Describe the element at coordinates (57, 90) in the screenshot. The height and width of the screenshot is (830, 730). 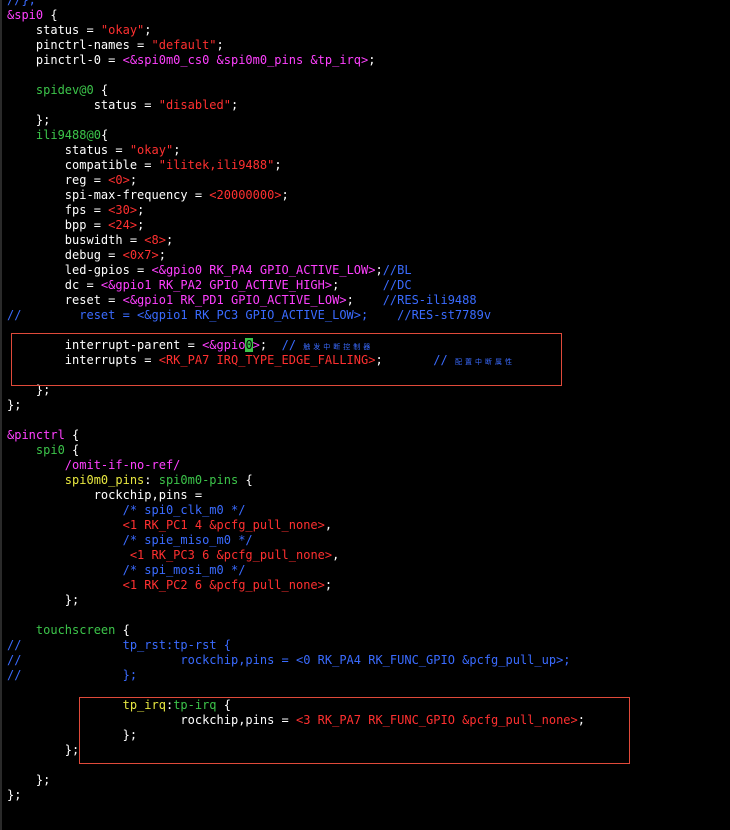
I see `code-line: spidev@0 {` at that location.